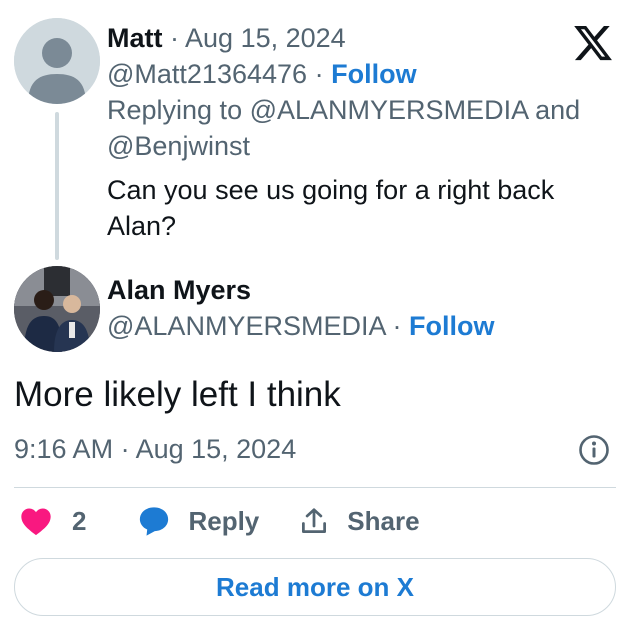 This screenshot has height=640, width=632. Describe the element at coordinates (155, 449) in the screenshot. I see `tweet-timestamp: 9:16 AM · Aug 15, 2024` at that location.